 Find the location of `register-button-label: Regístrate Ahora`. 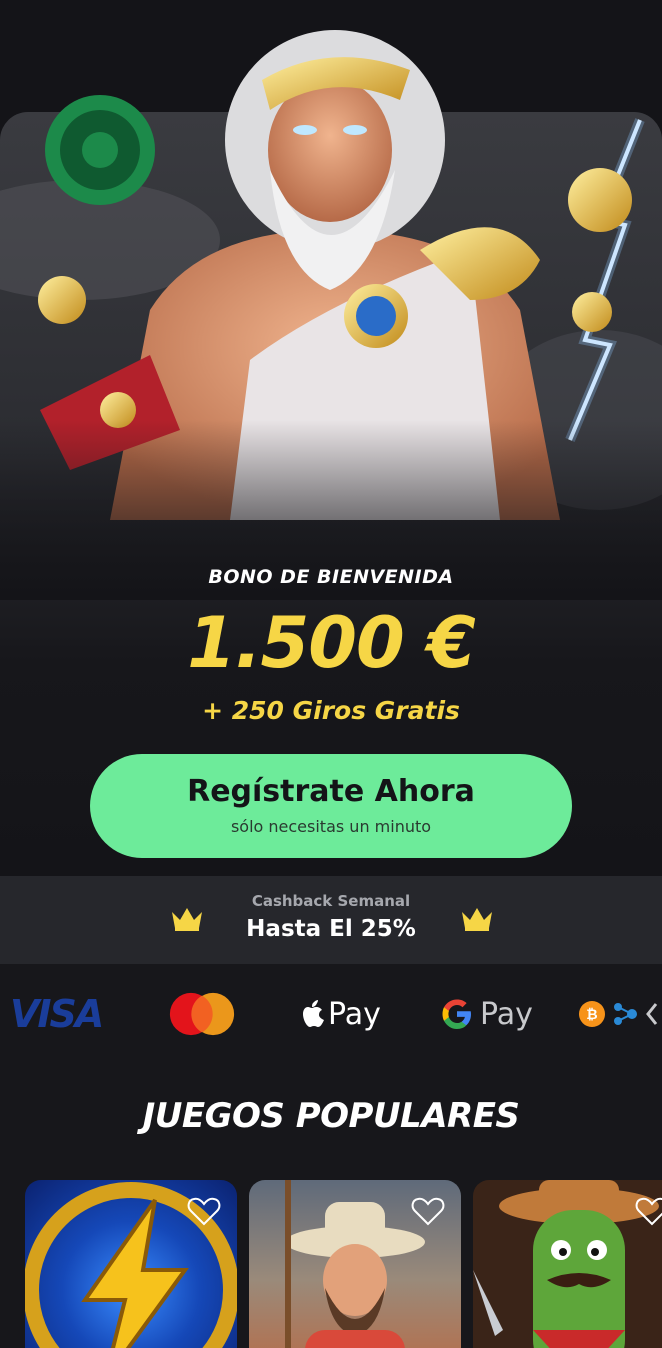

register-button-label: Regístrate Ahora is located at coordinates (331, 791).